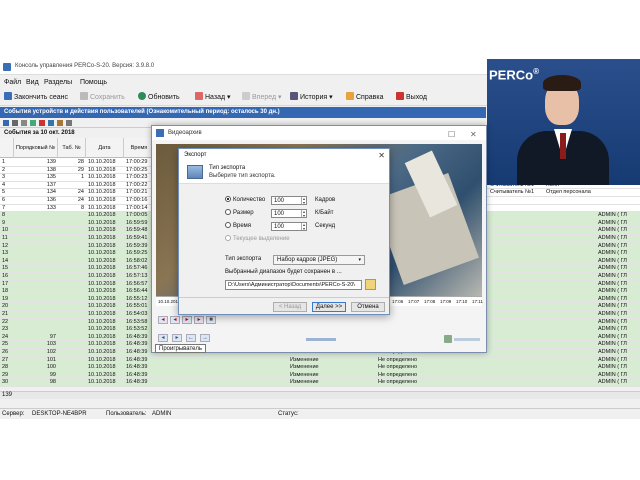  I want to click on radio-icon, so click(228, 212).